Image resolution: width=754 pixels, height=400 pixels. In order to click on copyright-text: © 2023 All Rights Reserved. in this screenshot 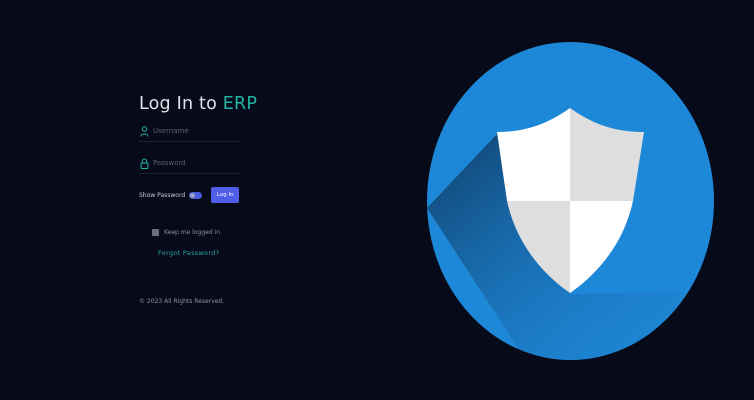, I will do `click(182, 301)`.